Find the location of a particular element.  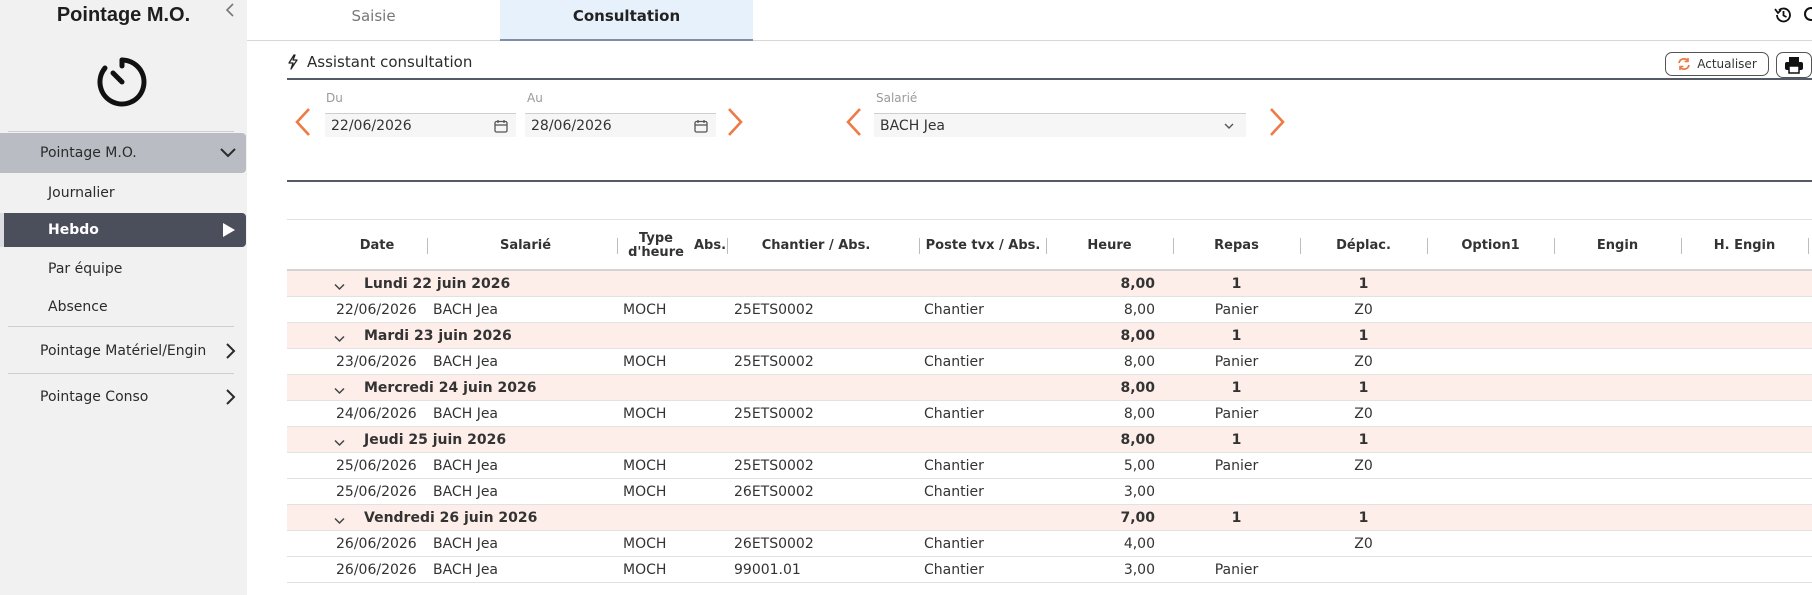

group-row: Mardi 23 juin 2026 8,00 1 1 is located at coordinates (1049, 336).